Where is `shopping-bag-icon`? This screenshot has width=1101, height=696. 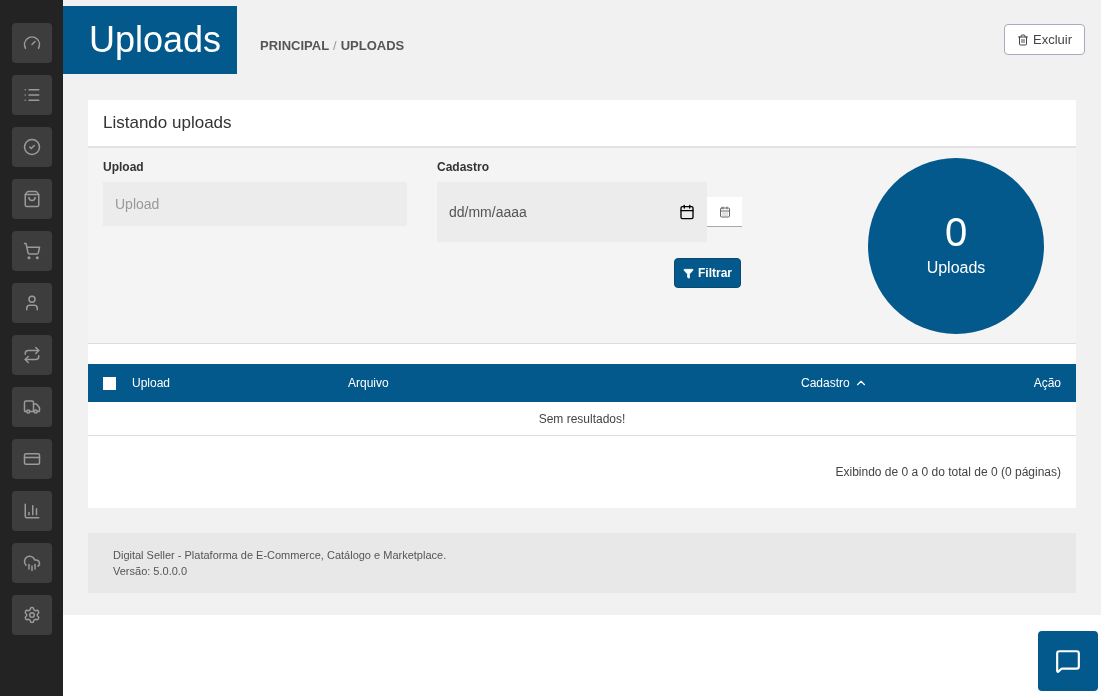
shopping-bag-icon is located at coordinates (31, 199).